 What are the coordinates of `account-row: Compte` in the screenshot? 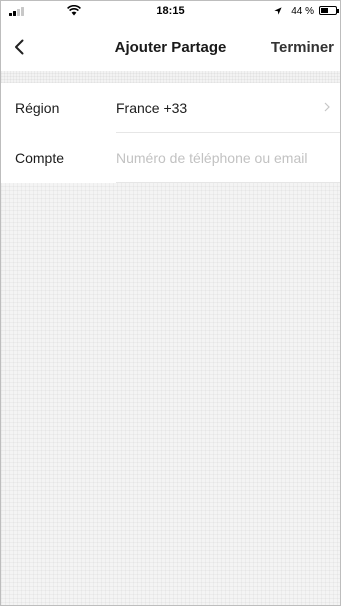 It's located at (170, 158).